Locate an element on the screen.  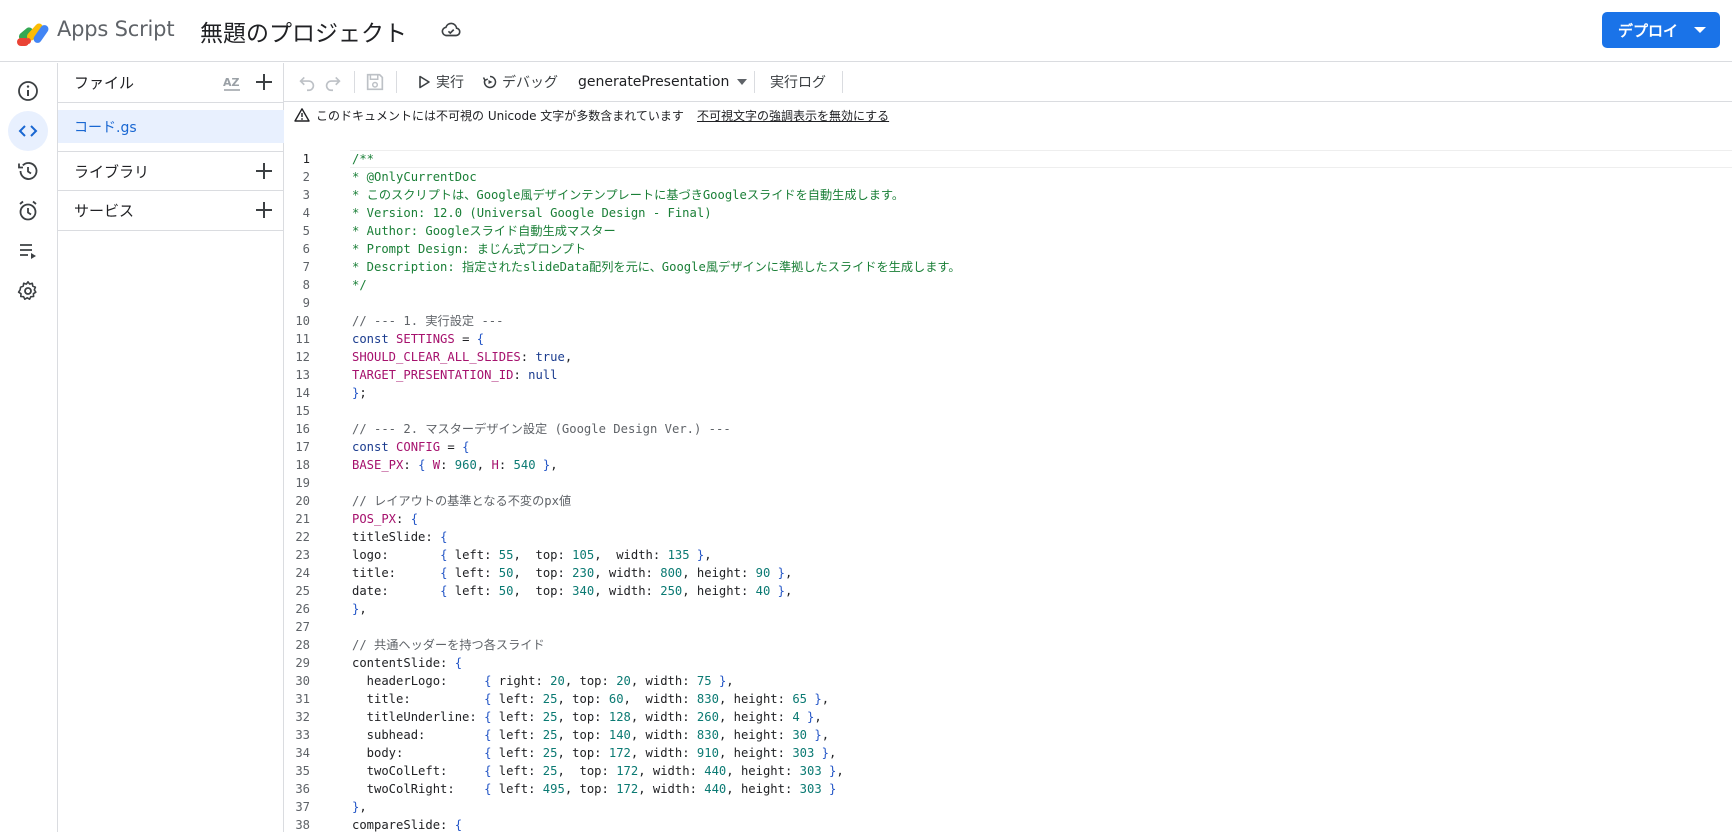
code-token: 105 is located at coordinates (583, 555).